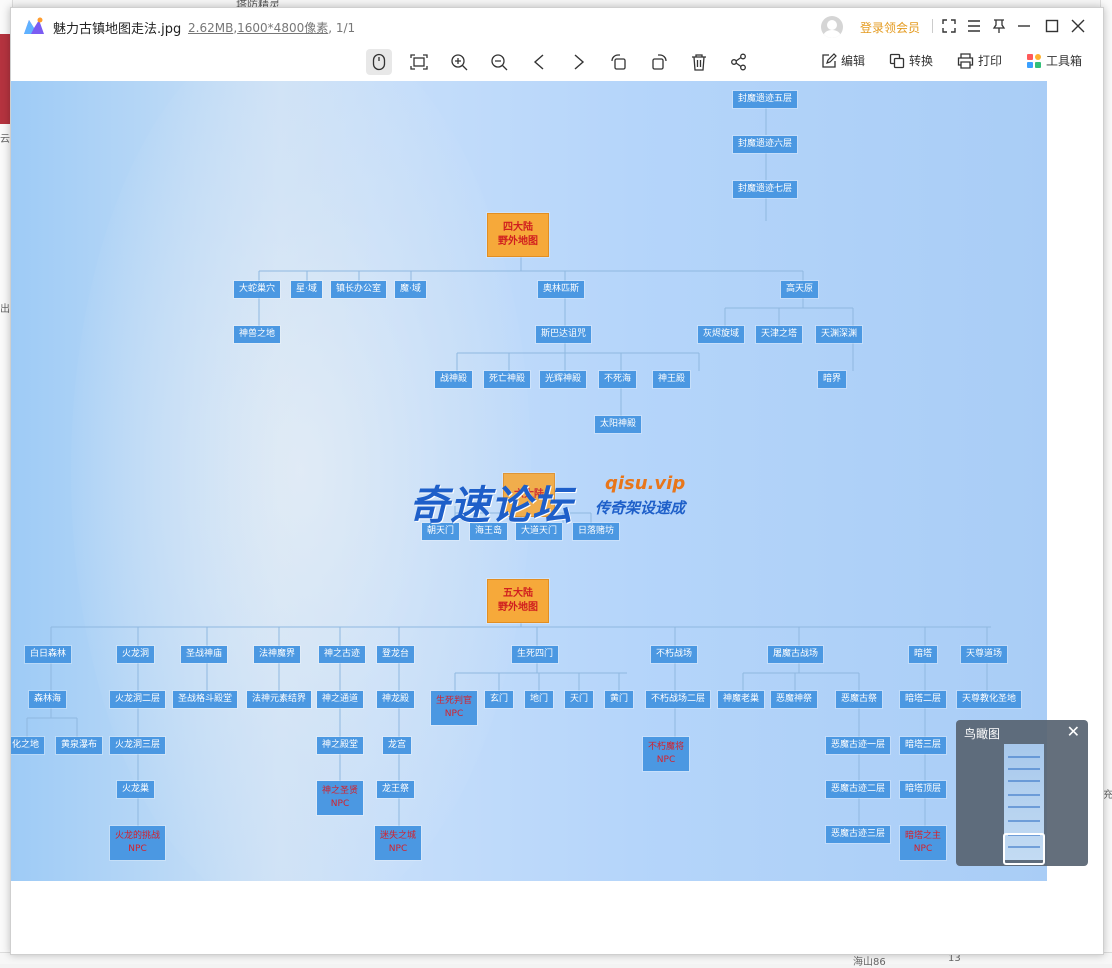  I want to click on vip-login-link: 登录领会员, so click(890, 27).